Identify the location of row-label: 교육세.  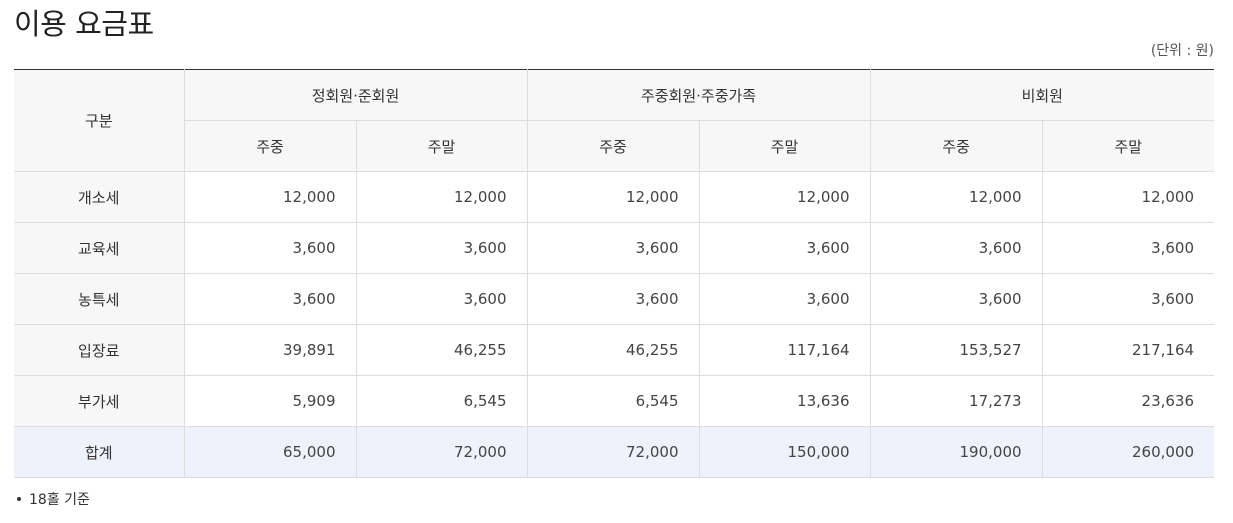
(99, 248).